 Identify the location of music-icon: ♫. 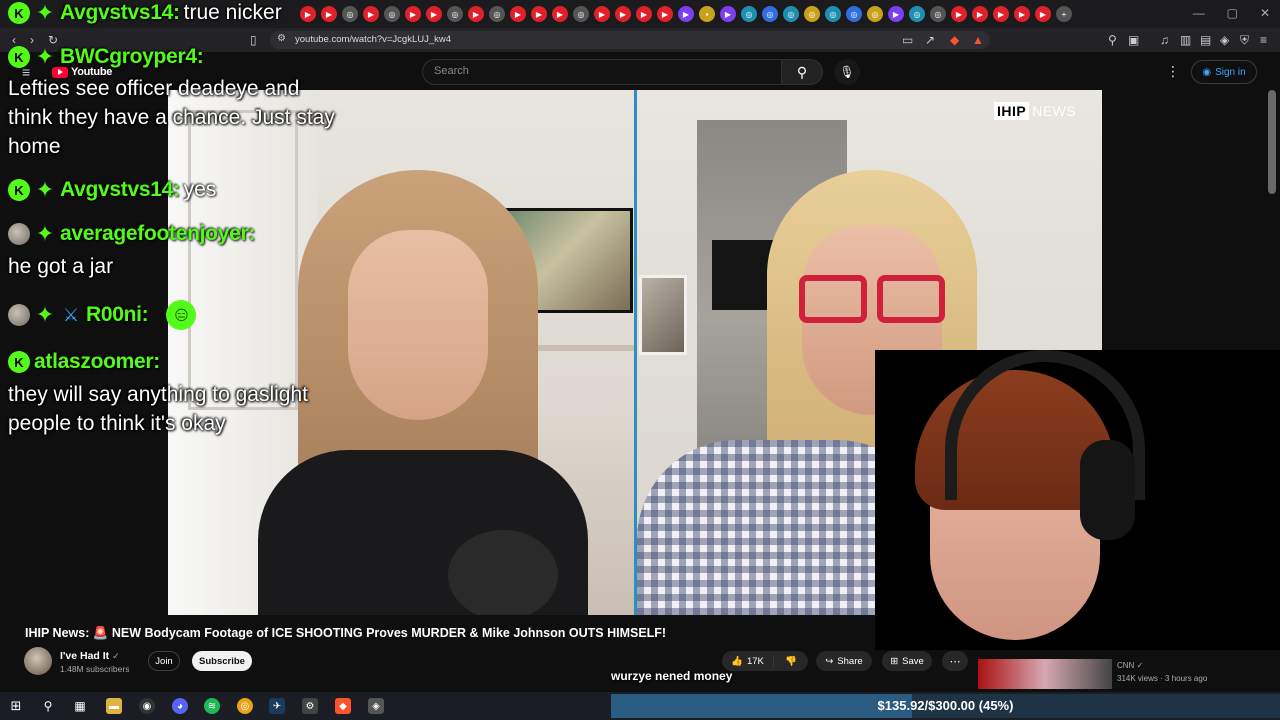
(1164, 40).